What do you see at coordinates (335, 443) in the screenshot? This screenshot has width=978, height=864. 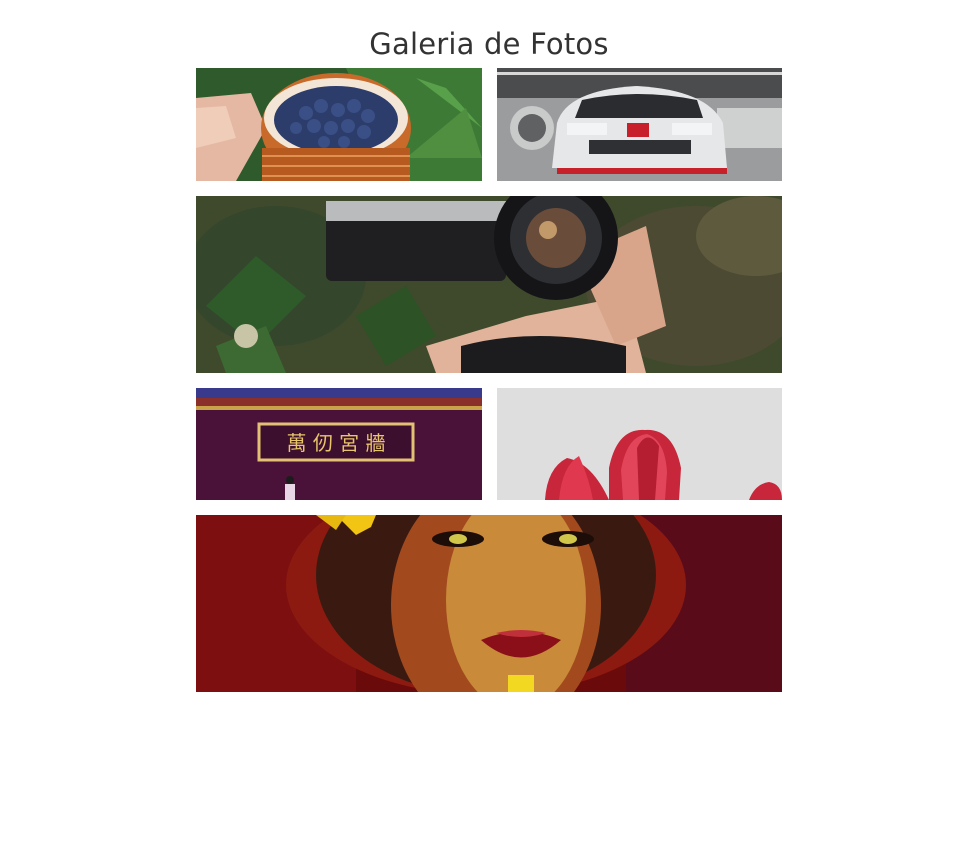 I see `temple-sign-text: 萬 仞 宮 牆` at bounding box center [335, 443].